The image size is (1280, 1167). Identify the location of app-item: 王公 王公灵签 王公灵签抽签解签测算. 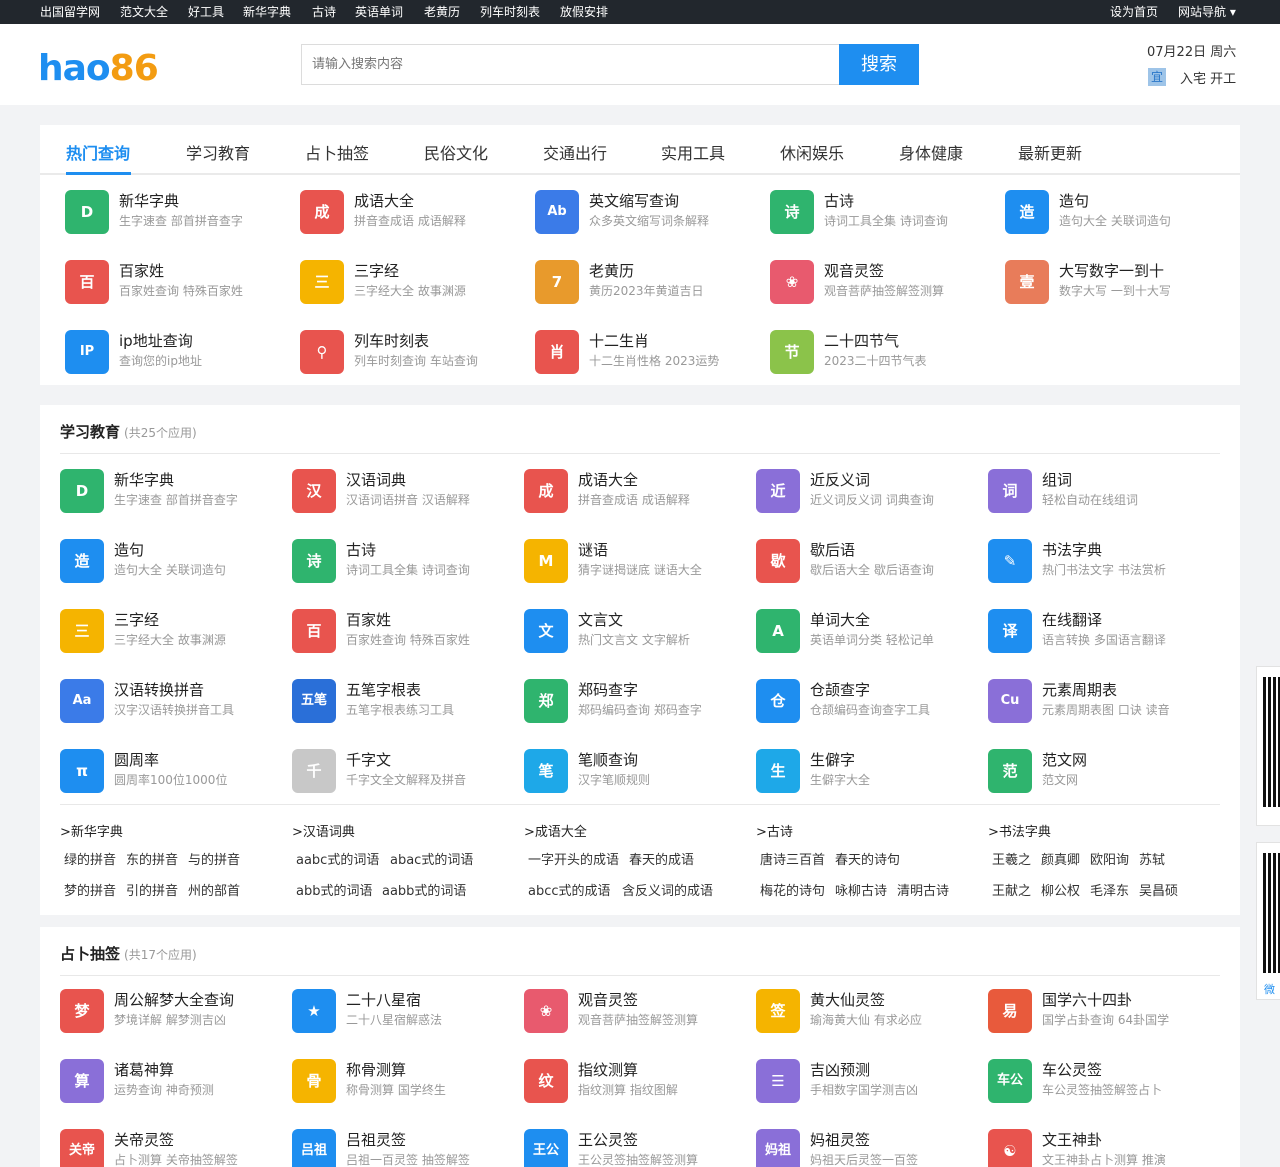
(639, 1147).